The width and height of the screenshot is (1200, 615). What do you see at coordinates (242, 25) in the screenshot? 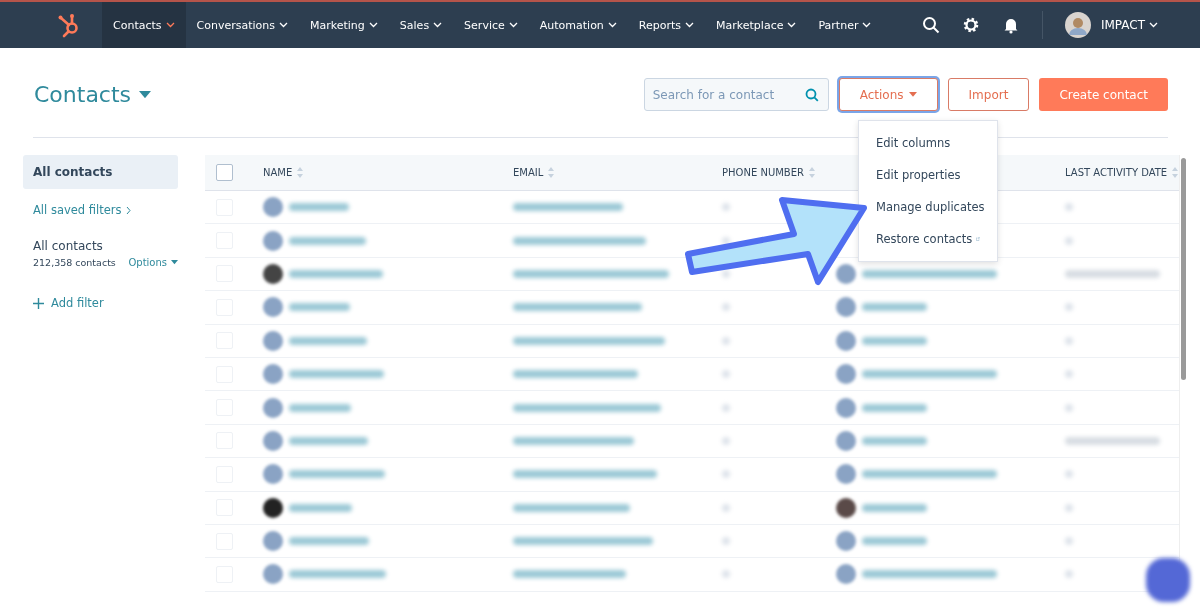
I see `nav-tab: Conversations` at bounding box center [242, 25].